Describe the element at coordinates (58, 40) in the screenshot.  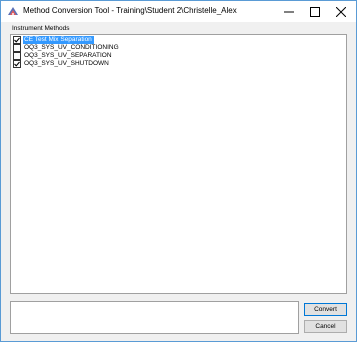
I see `list-item-label: CE Test Mix Separation` at that location.